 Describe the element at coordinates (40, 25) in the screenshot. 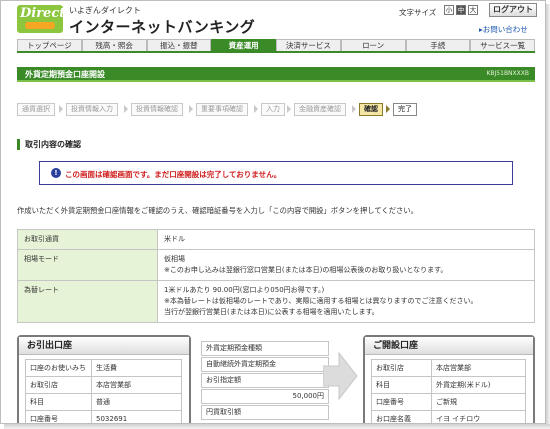

I see `logo-badge` at that location.